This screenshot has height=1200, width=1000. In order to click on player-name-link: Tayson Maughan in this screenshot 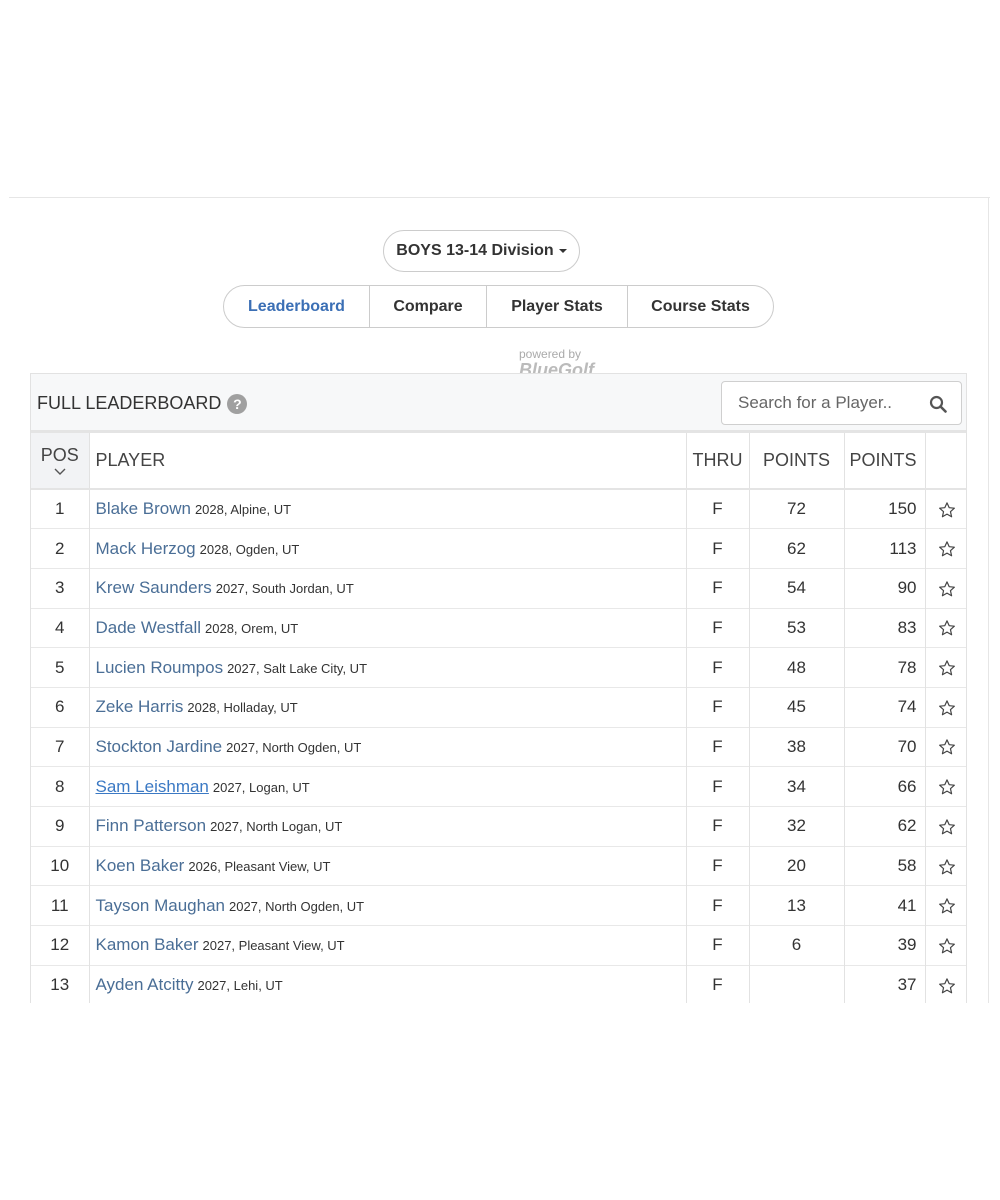, I will do `click(160, 905)`.